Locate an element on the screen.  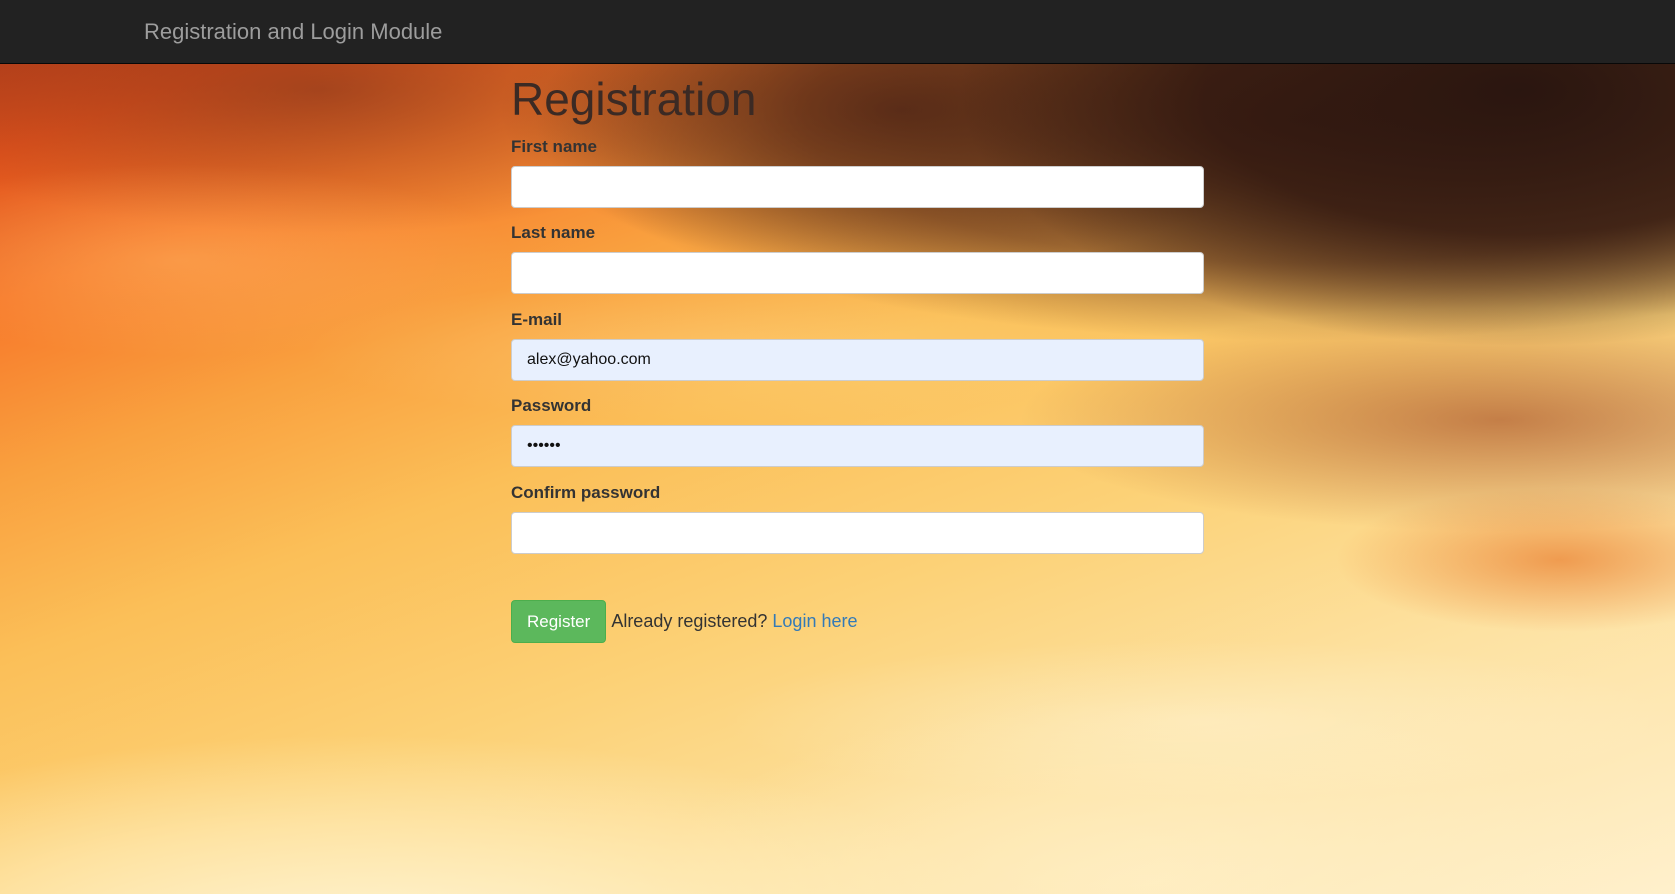
password-group: Password is located at coordinates (857, 431).